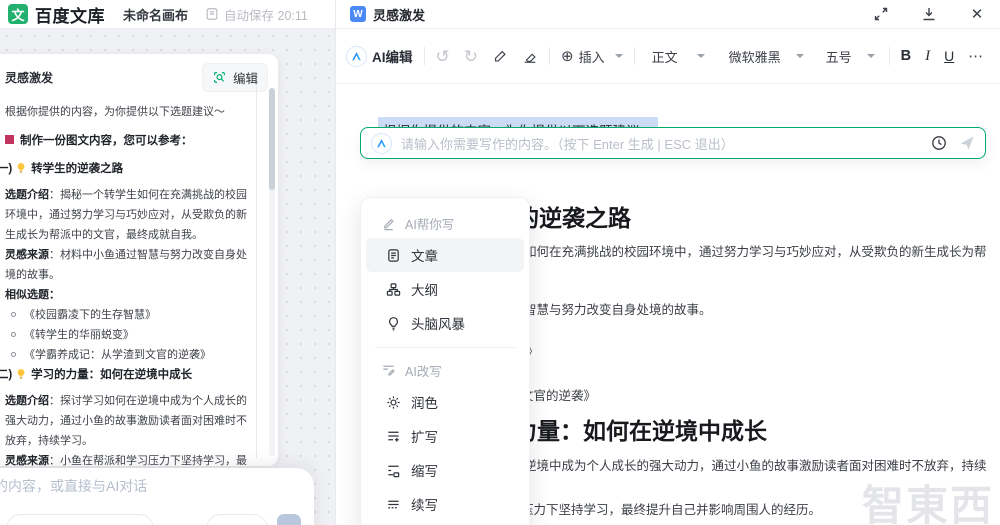 This screenshot has height=525, width=1000. I want to click on menu-item-label: 缩写, so click(424, 471).